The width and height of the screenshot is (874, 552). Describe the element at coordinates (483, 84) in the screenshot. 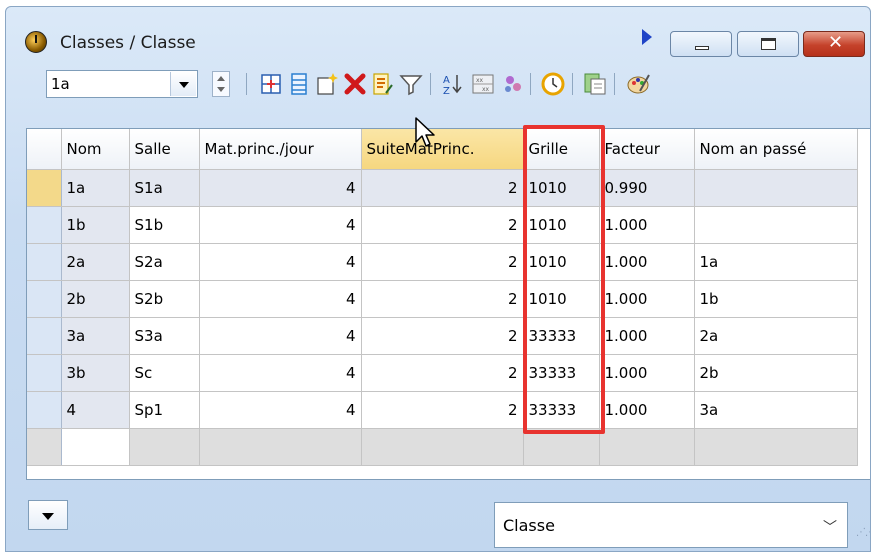

I see `matrix-icon: xx xx` at that location.